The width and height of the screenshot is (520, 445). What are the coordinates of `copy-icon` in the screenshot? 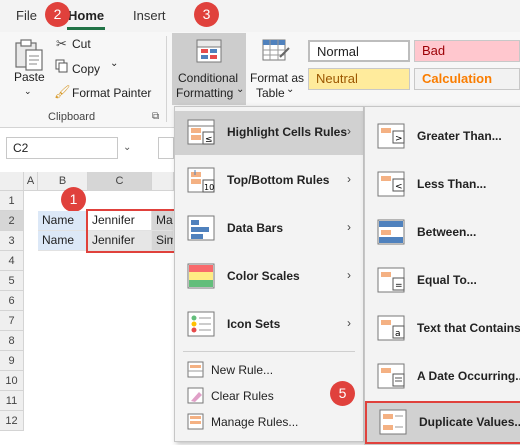 It's located at (61, 66).